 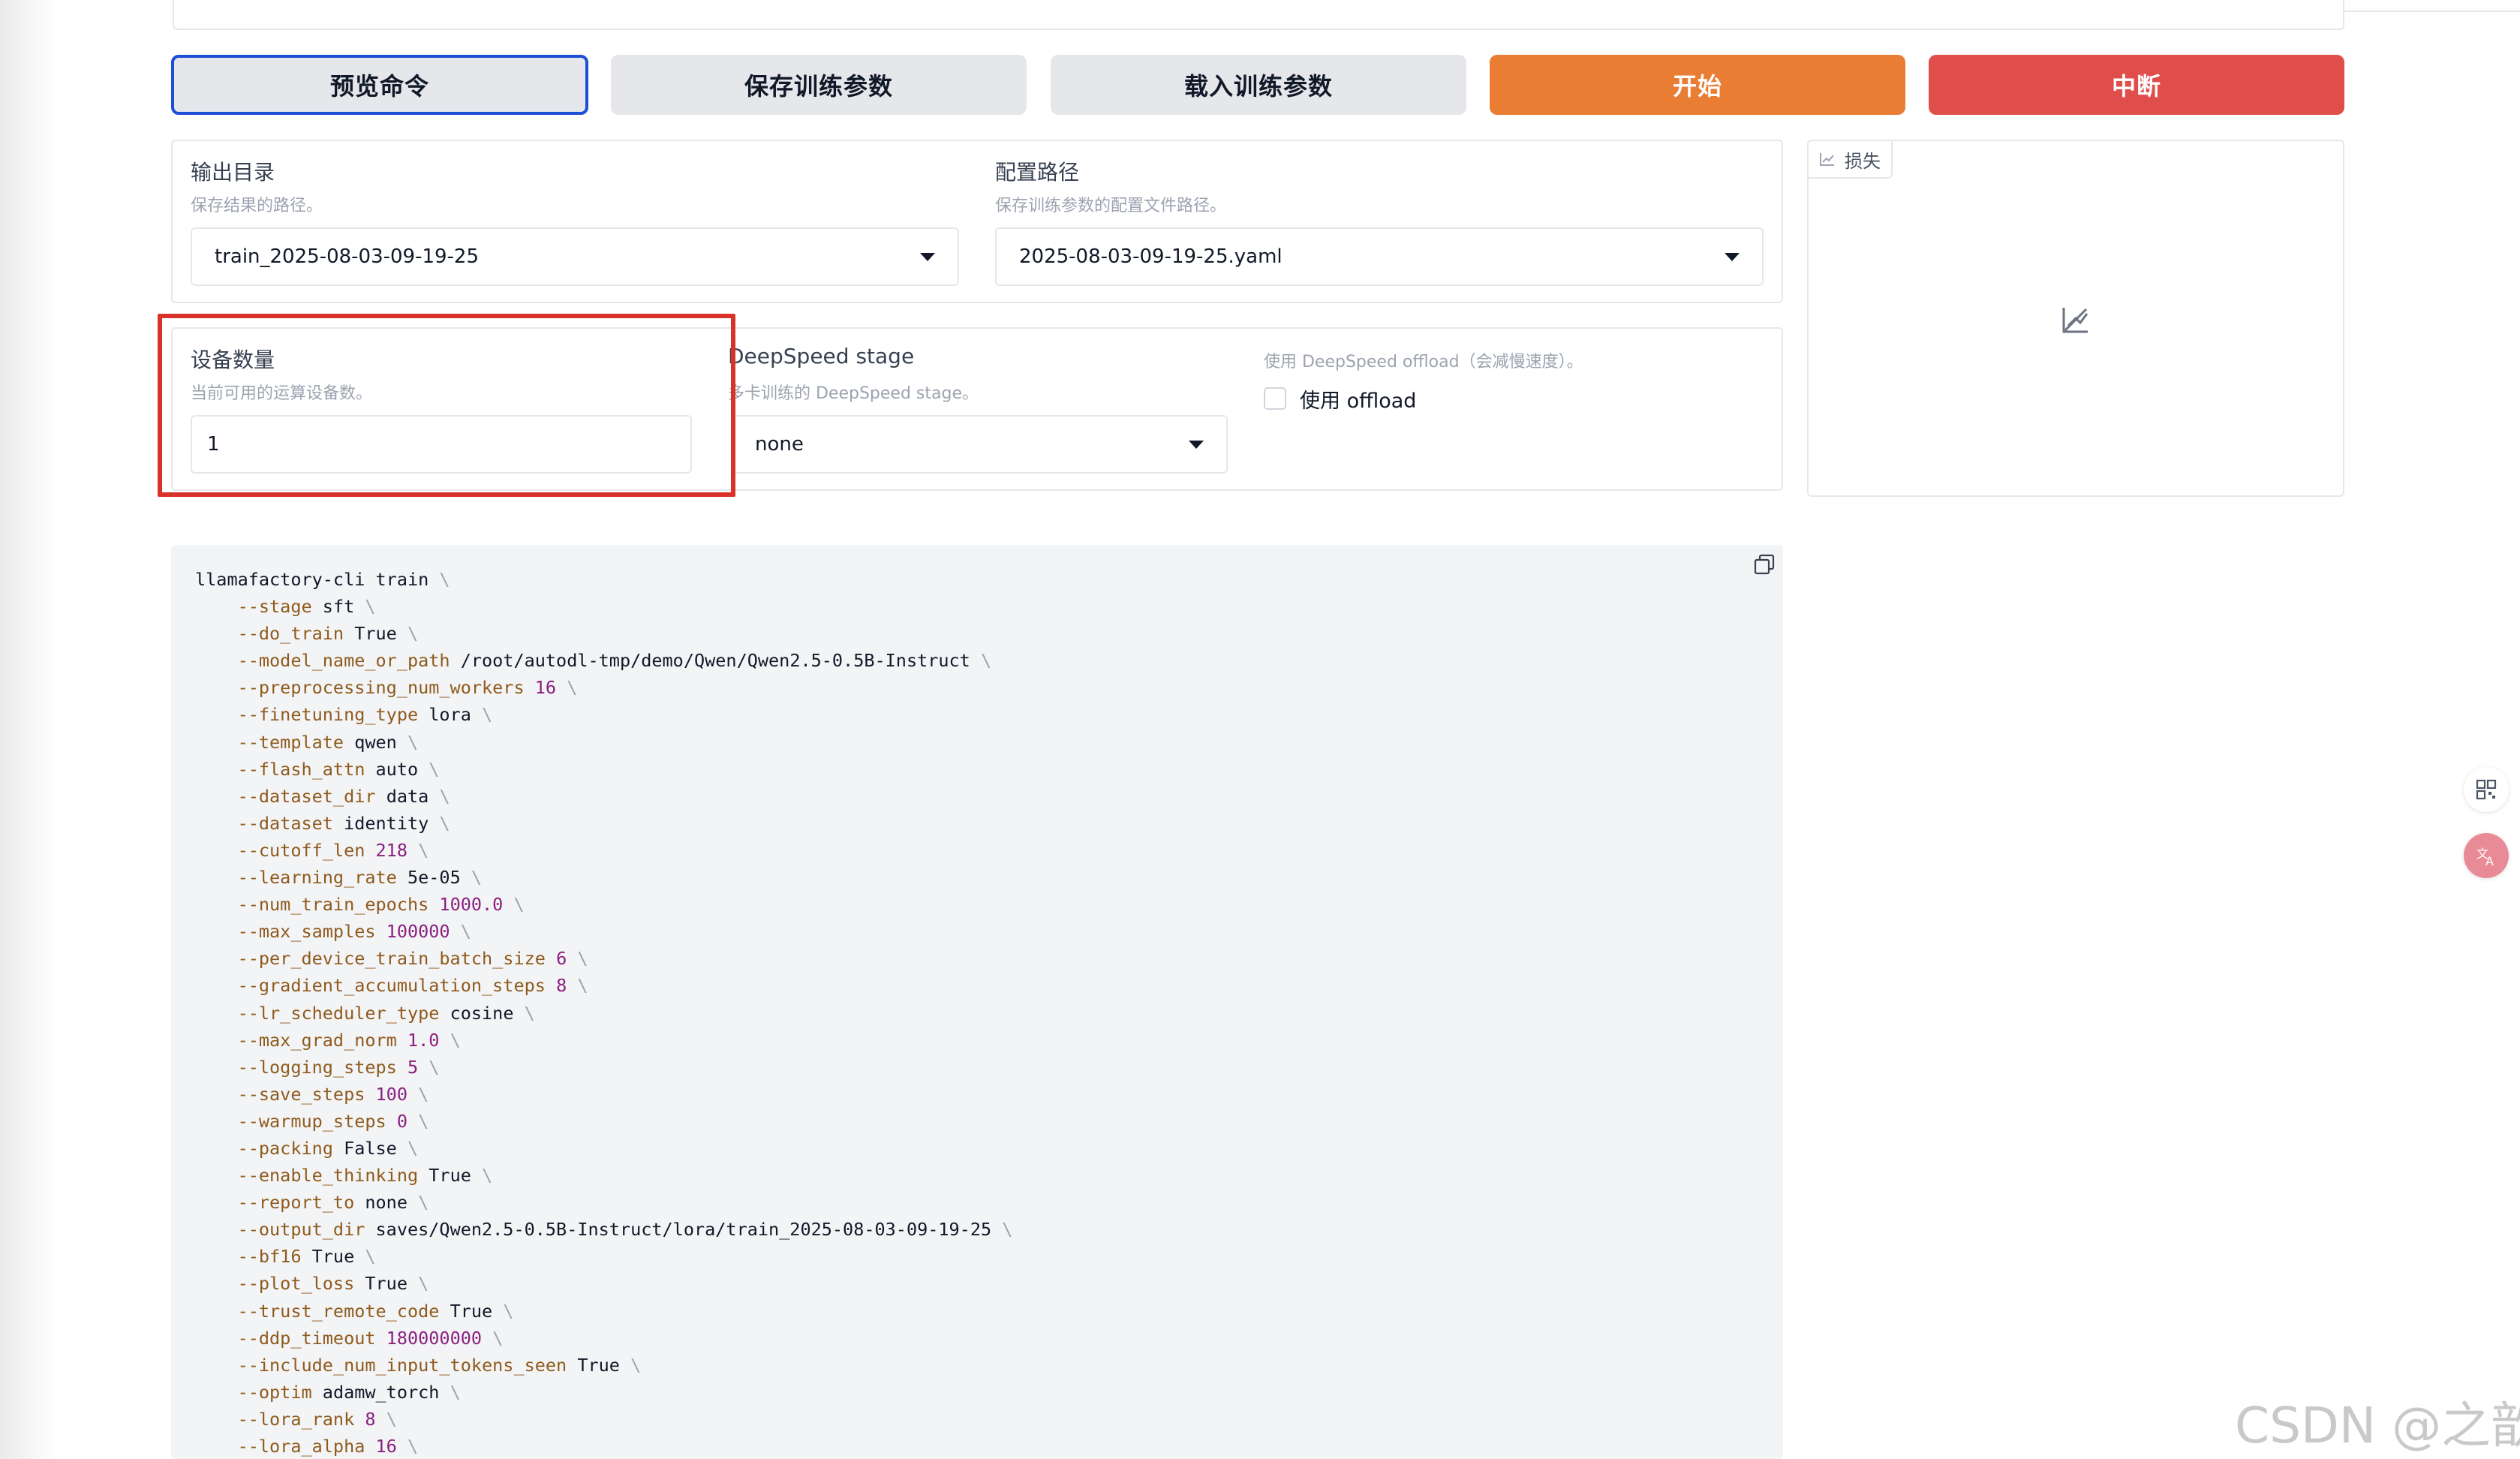 I want to click on watermark: CSDN @之歆, so click(x=2377, y=1426).